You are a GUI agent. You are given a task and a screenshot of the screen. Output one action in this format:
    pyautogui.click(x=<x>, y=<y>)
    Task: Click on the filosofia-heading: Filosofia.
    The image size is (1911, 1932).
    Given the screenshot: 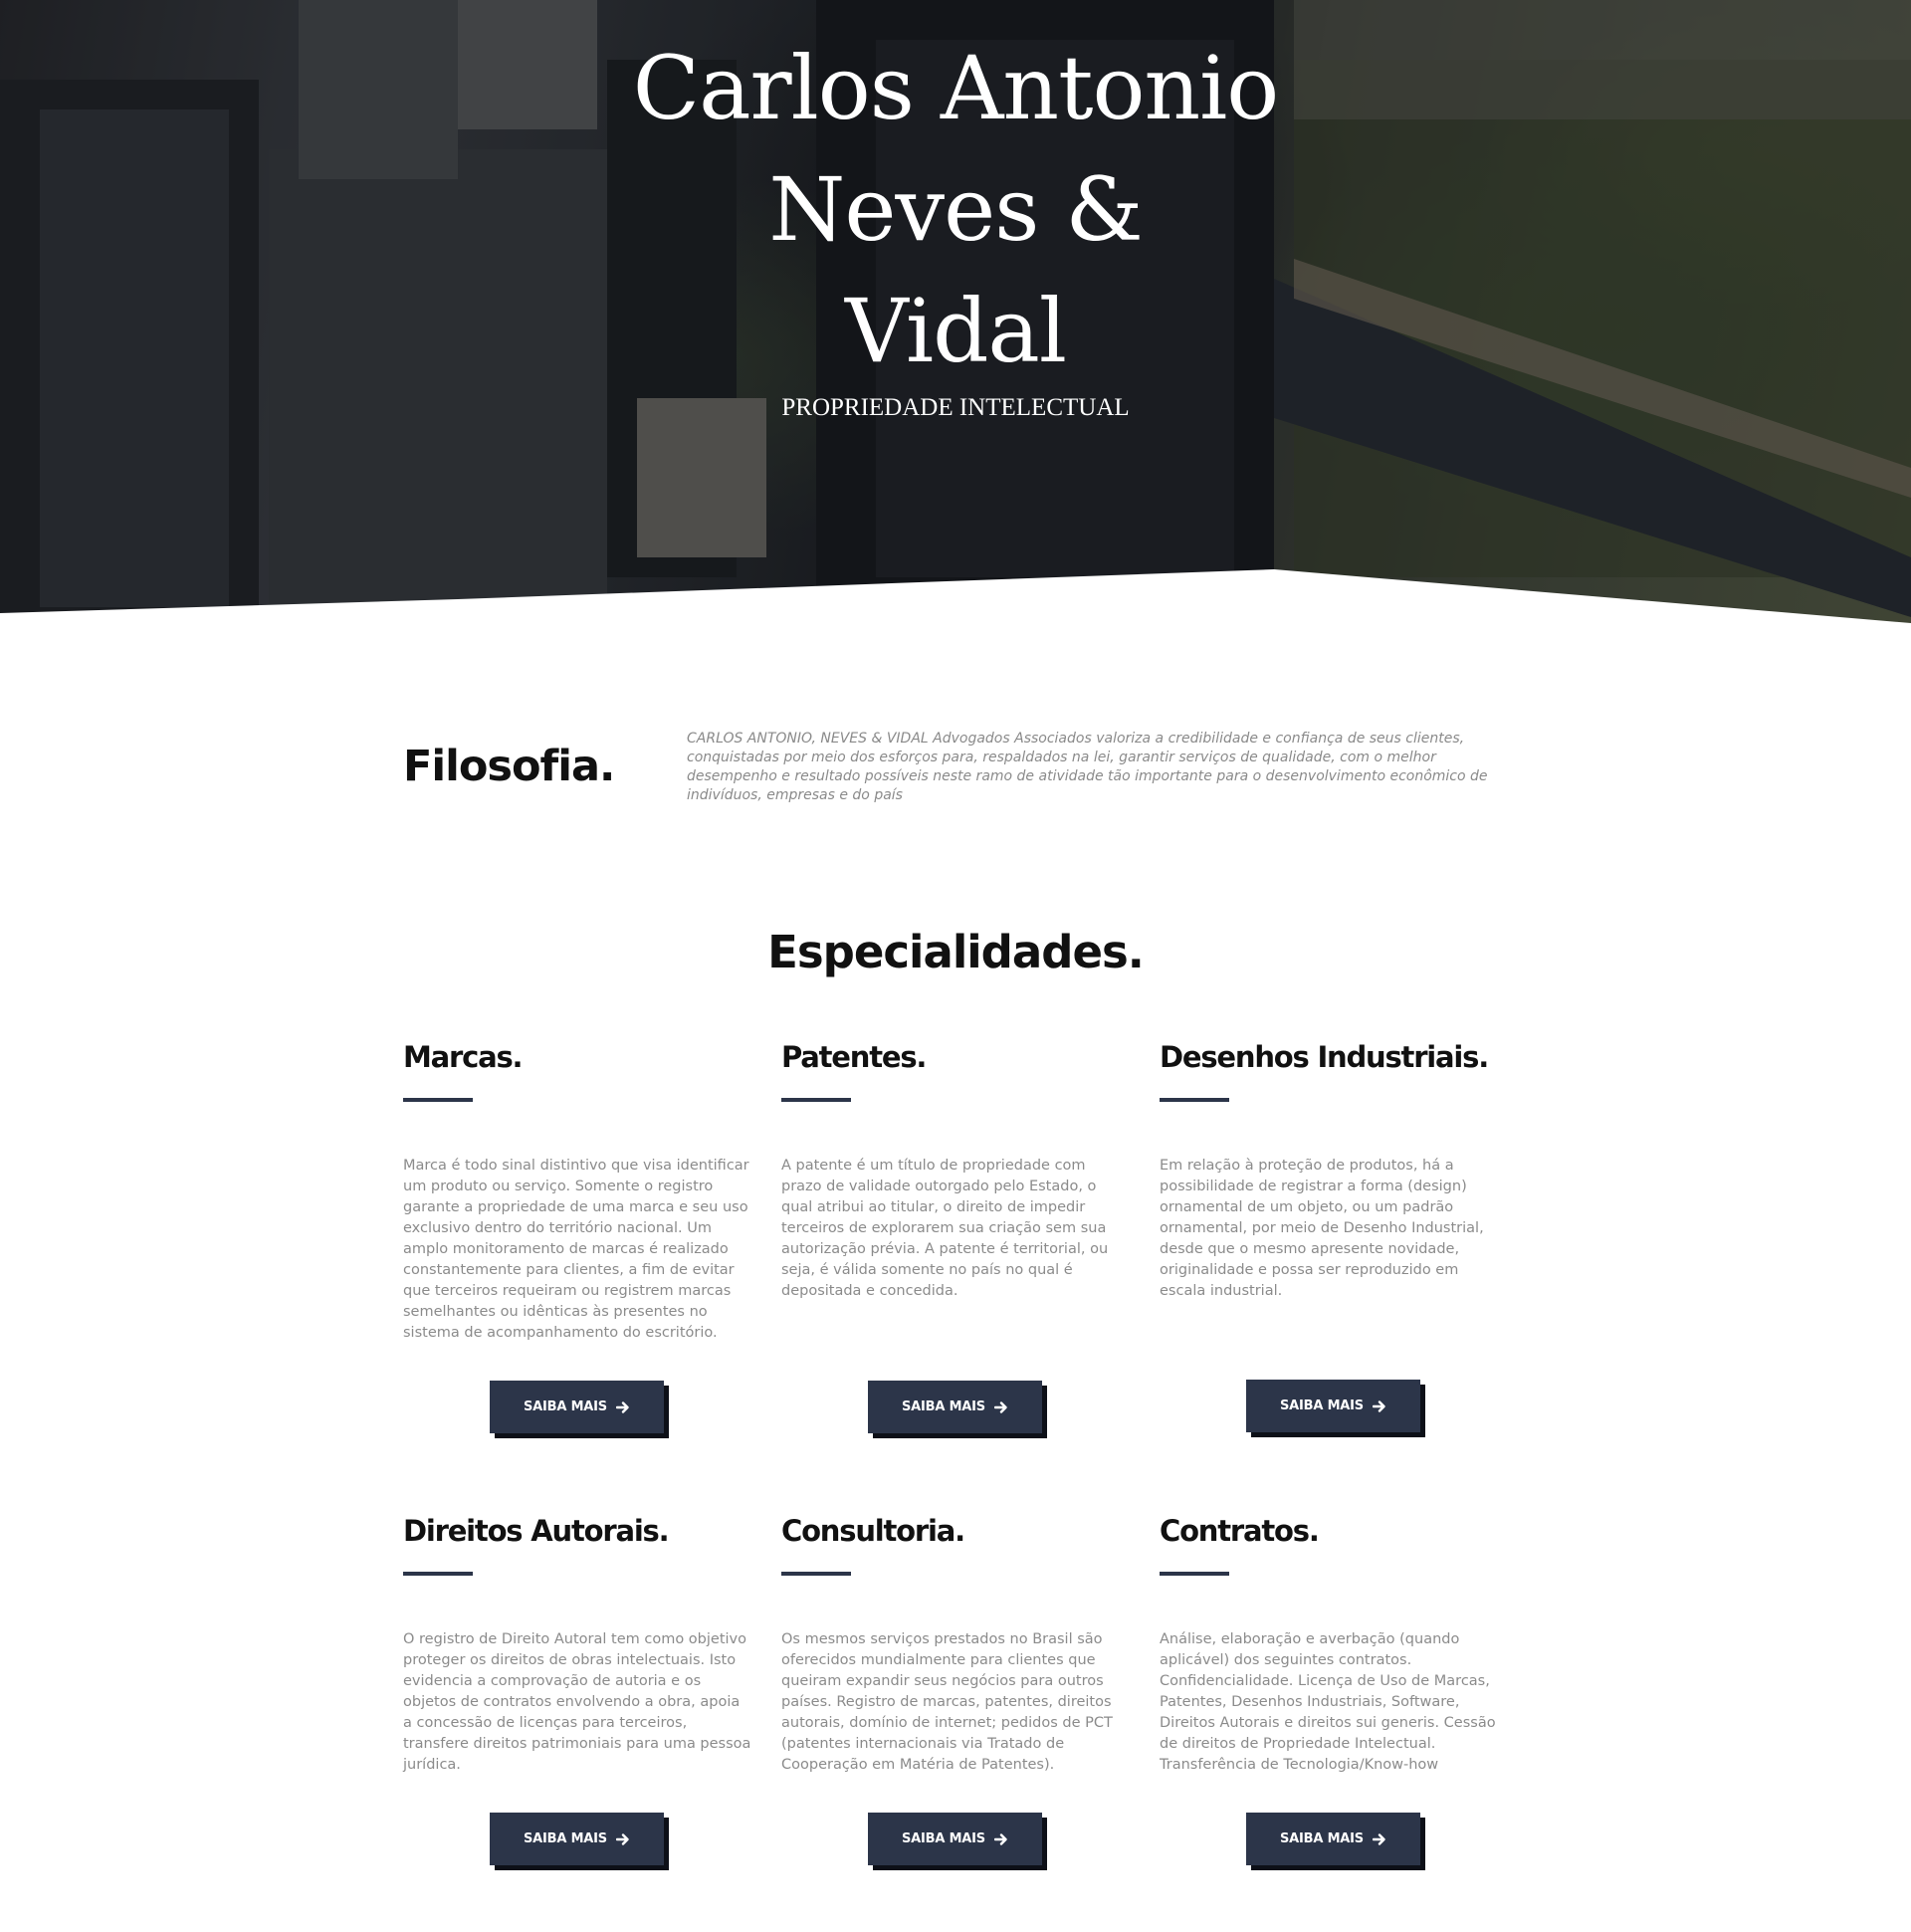 What is the action you would take?
    pyautogui.click(x=509, y=766)
    